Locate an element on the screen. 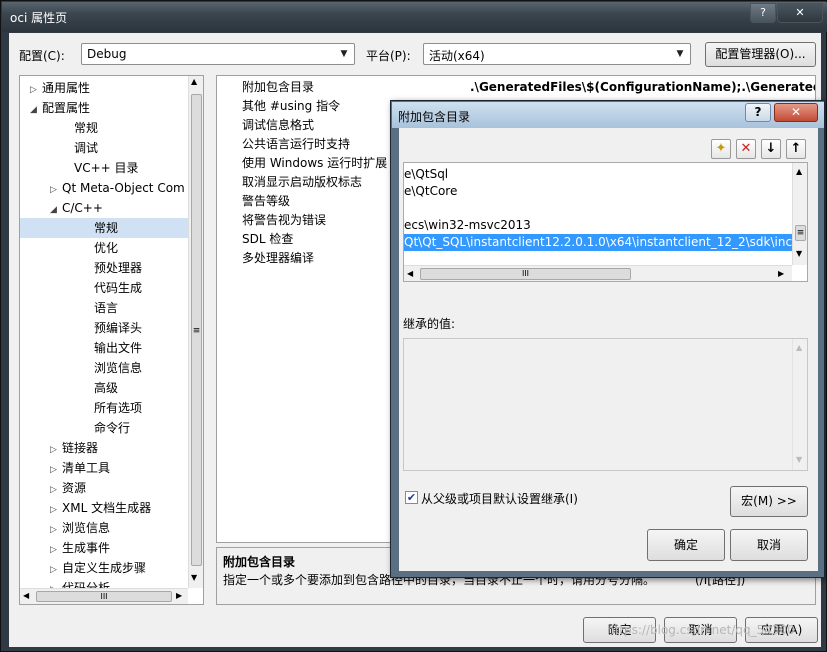 Image resolution: width=827 pixels, height=652 pixels. close-button: ✕ is located at coordinates (800, 13).